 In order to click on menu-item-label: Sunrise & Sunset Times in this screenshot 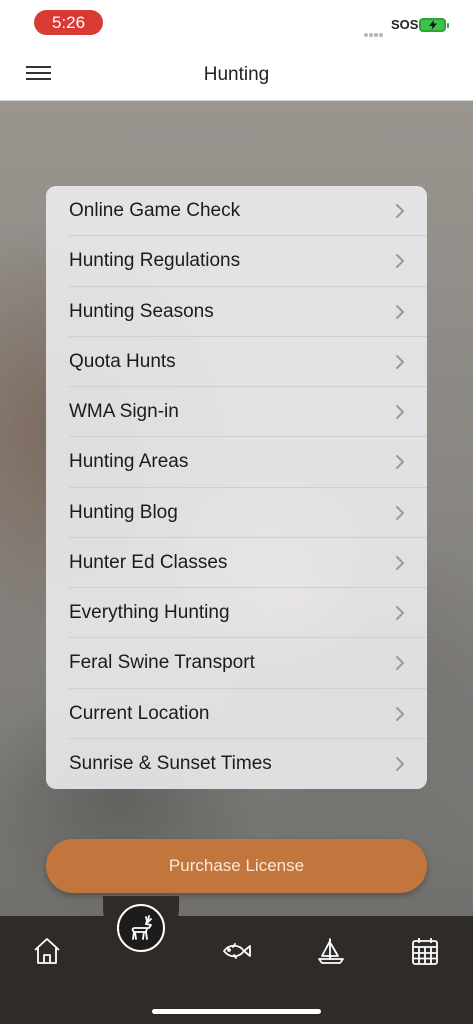, I will do `click(170, 763)`.